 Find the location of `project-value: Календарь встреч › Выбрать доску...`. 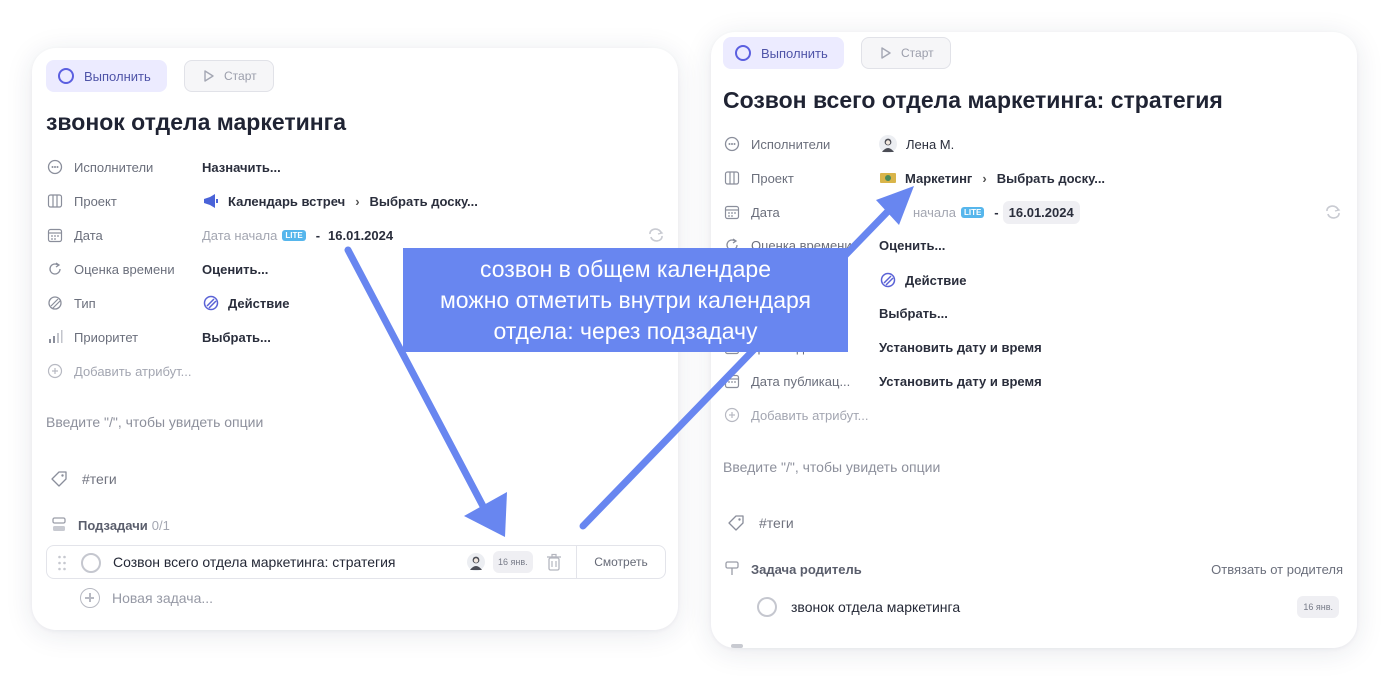

project-value: Календарь встреч › Выбрать доску... is located at coordinates (340, 201).